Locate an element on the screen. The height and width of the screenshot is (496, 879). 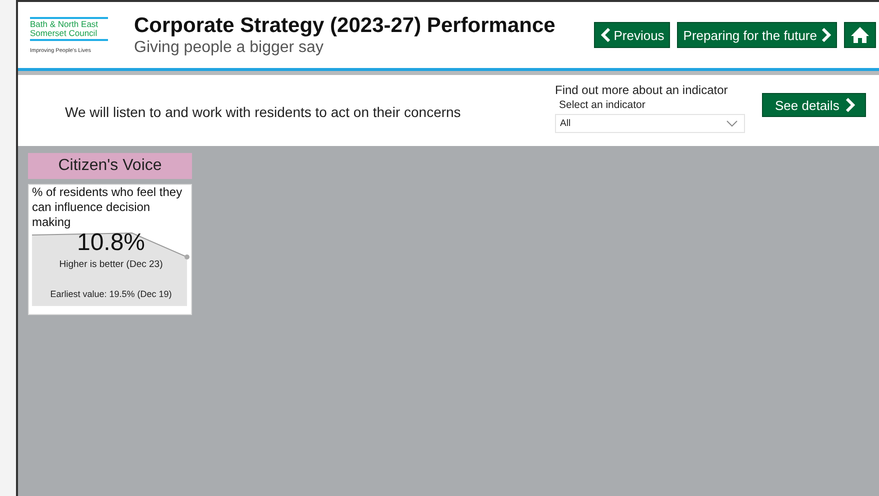
previous-button: Previous is located at coordinates (632, 35).